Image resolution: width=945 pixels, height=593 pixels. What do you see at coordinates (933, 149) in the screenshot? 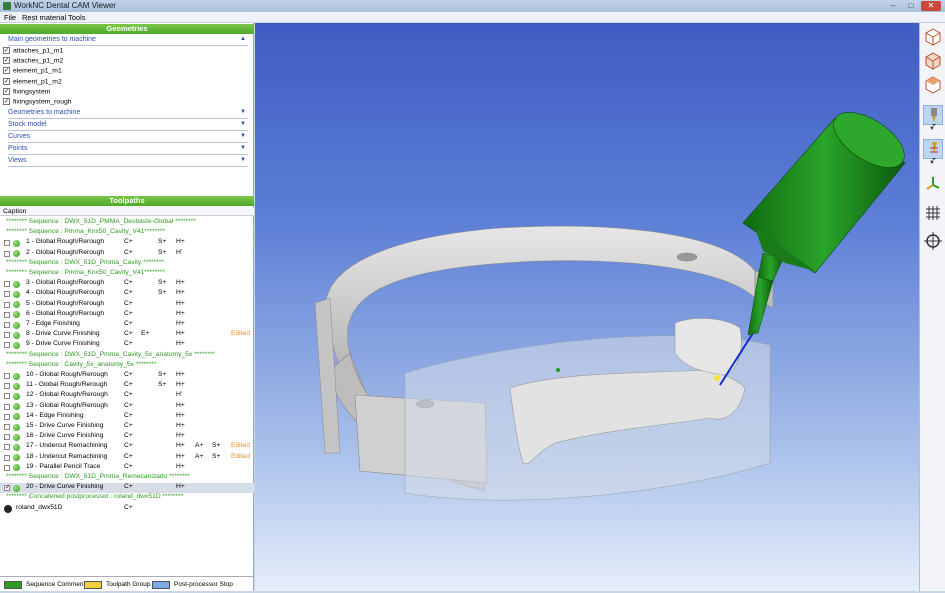
I see `toolpath-view-icon` at bounding box center [933, 149].